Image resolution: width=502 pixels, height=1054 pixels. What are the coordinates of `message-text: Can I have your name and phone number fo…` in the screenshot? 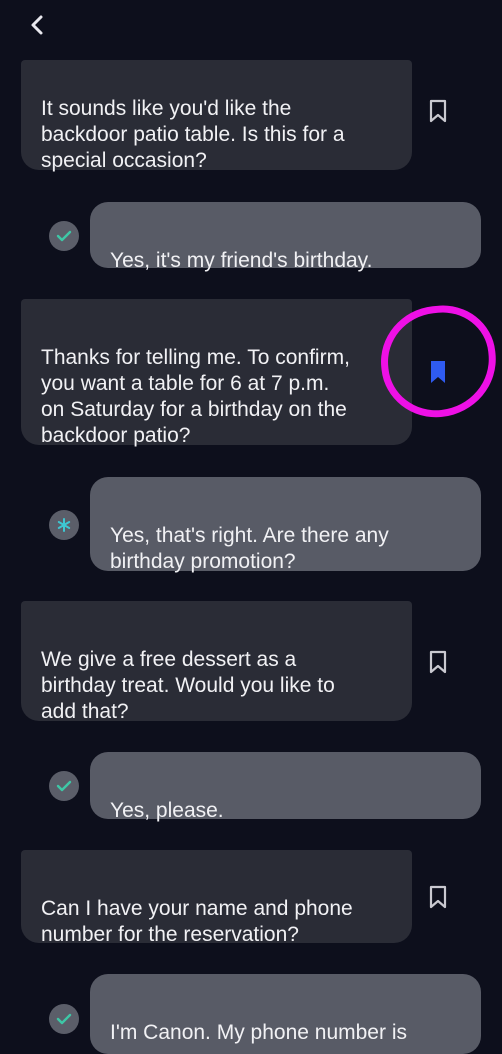 It's located at (197, 921).